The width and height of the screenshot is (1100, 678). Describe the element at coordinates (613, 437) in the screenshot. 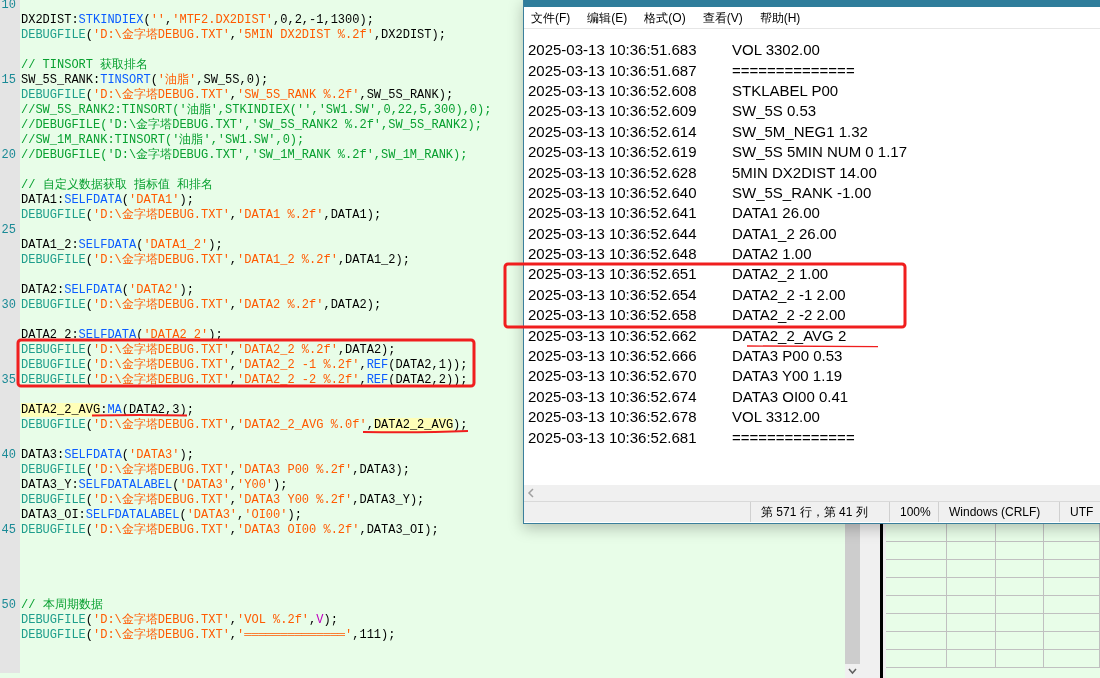

I see `log-timestamp: 2025-03-13 10:36:52.681` at that location.